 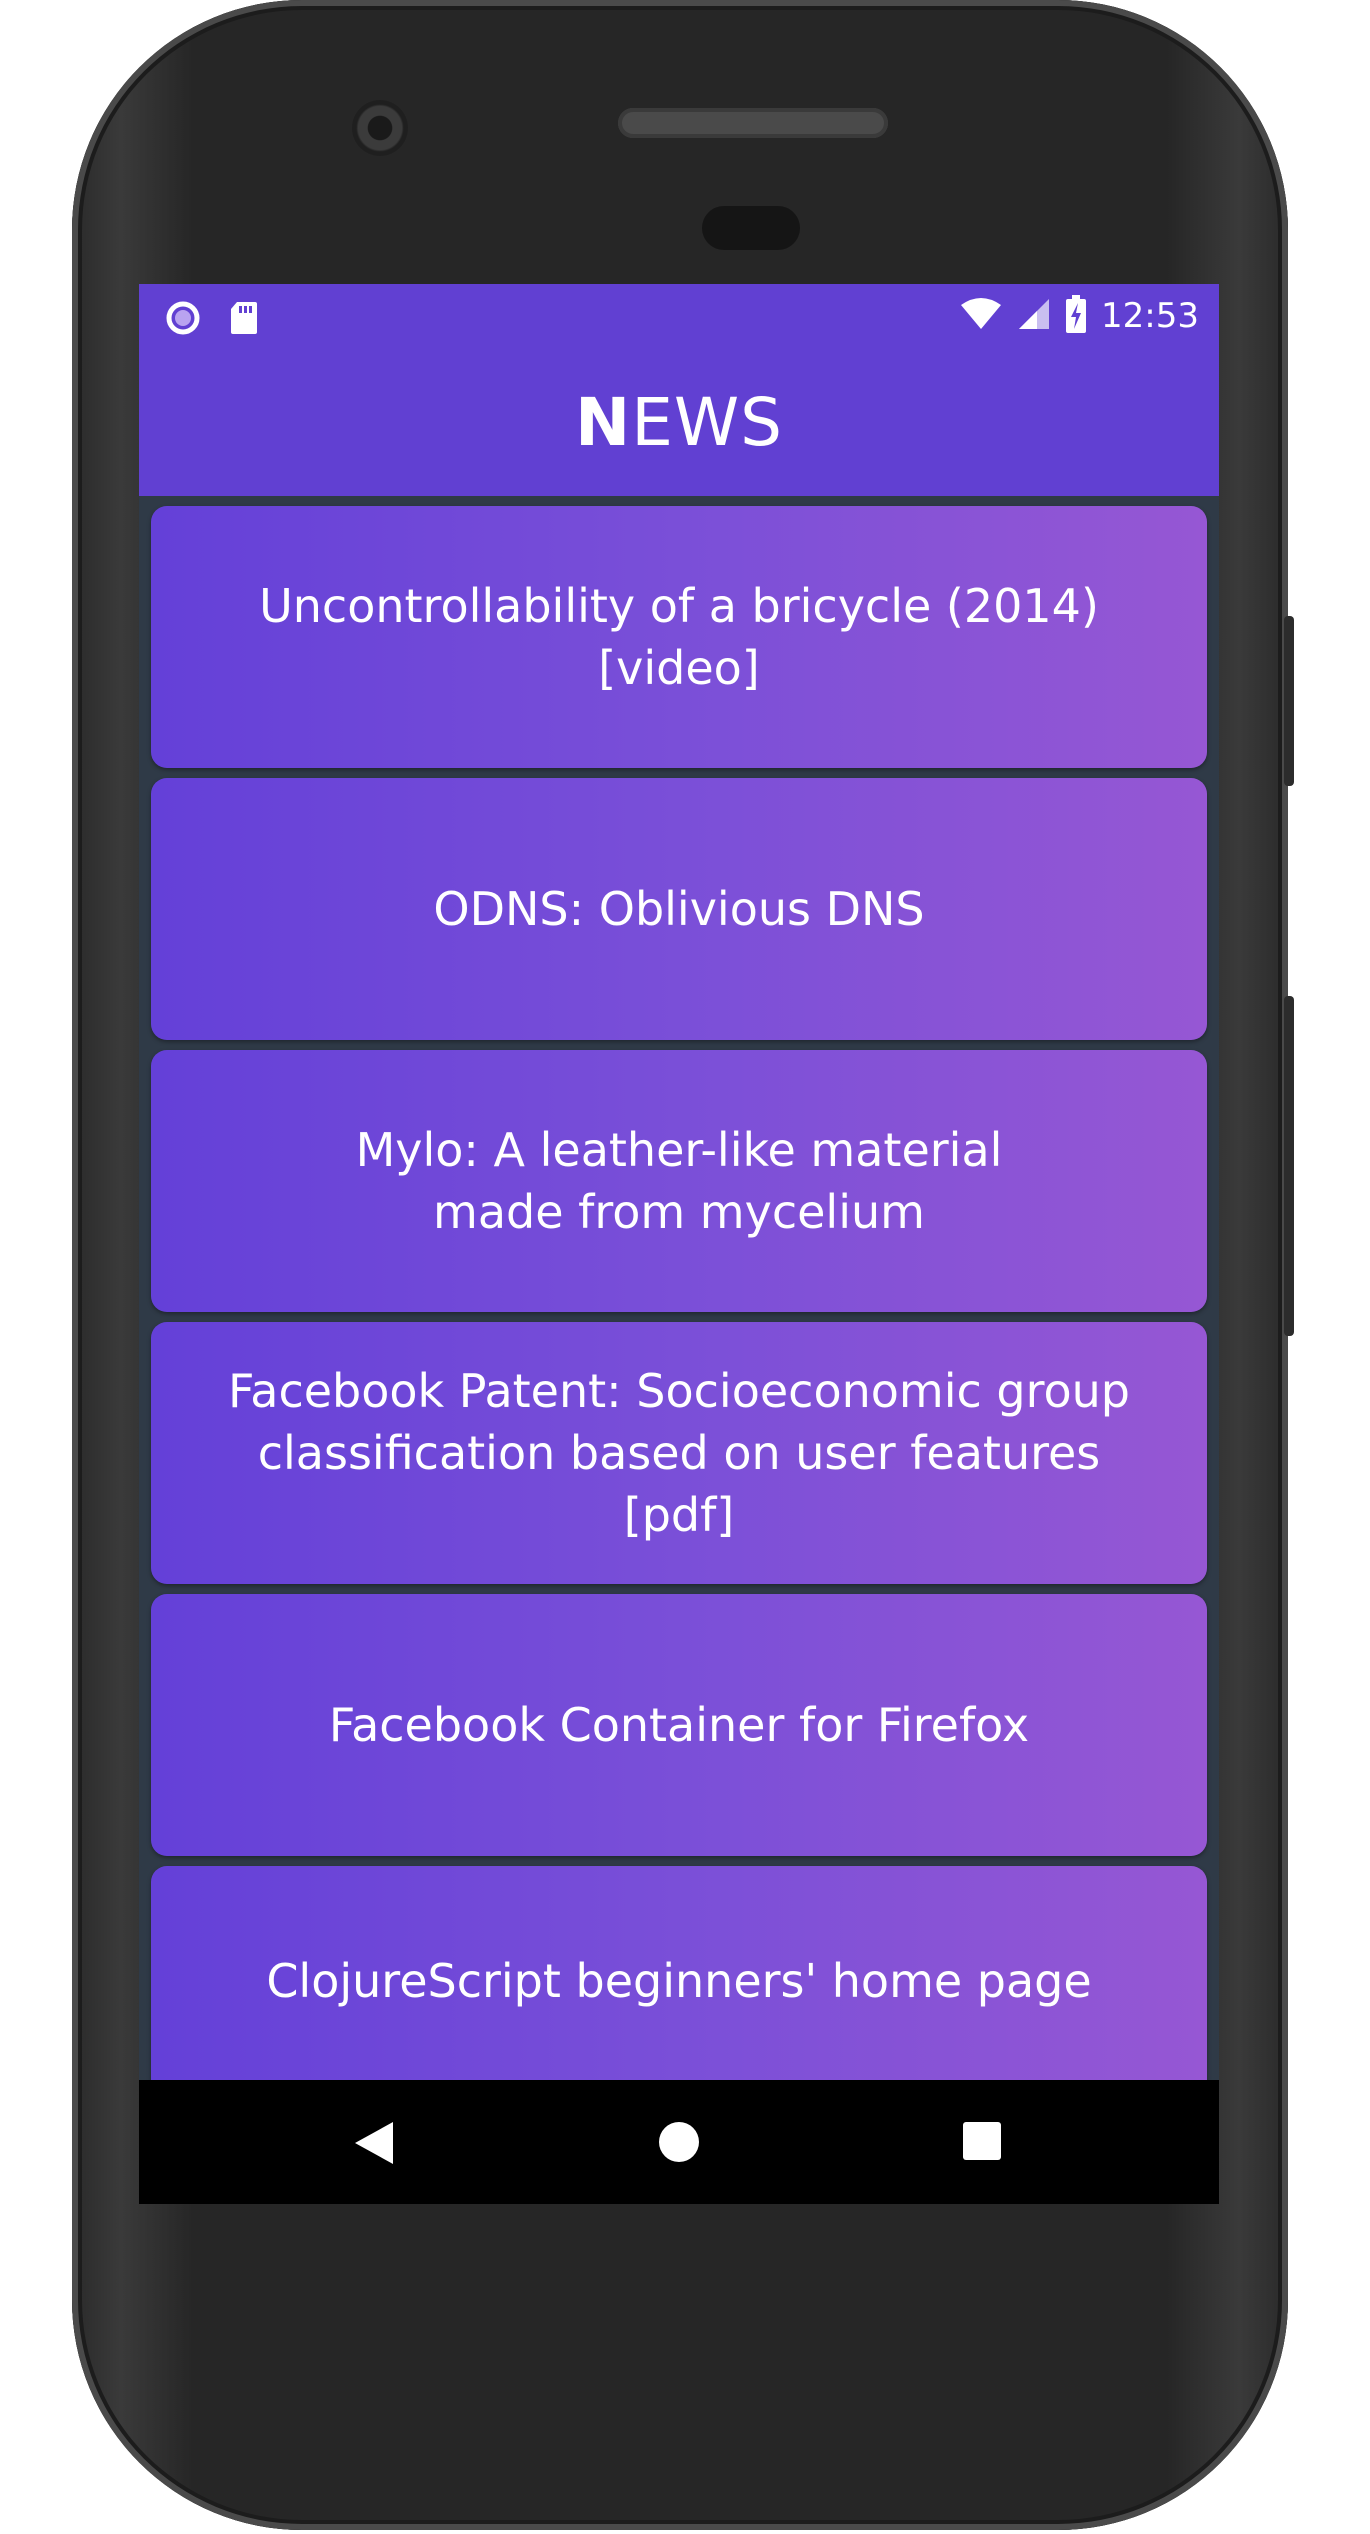 What do you see at coordinates (753, 123) in the screenshot?
I see `earpiece-speaker` at bounding box center [753, 123].